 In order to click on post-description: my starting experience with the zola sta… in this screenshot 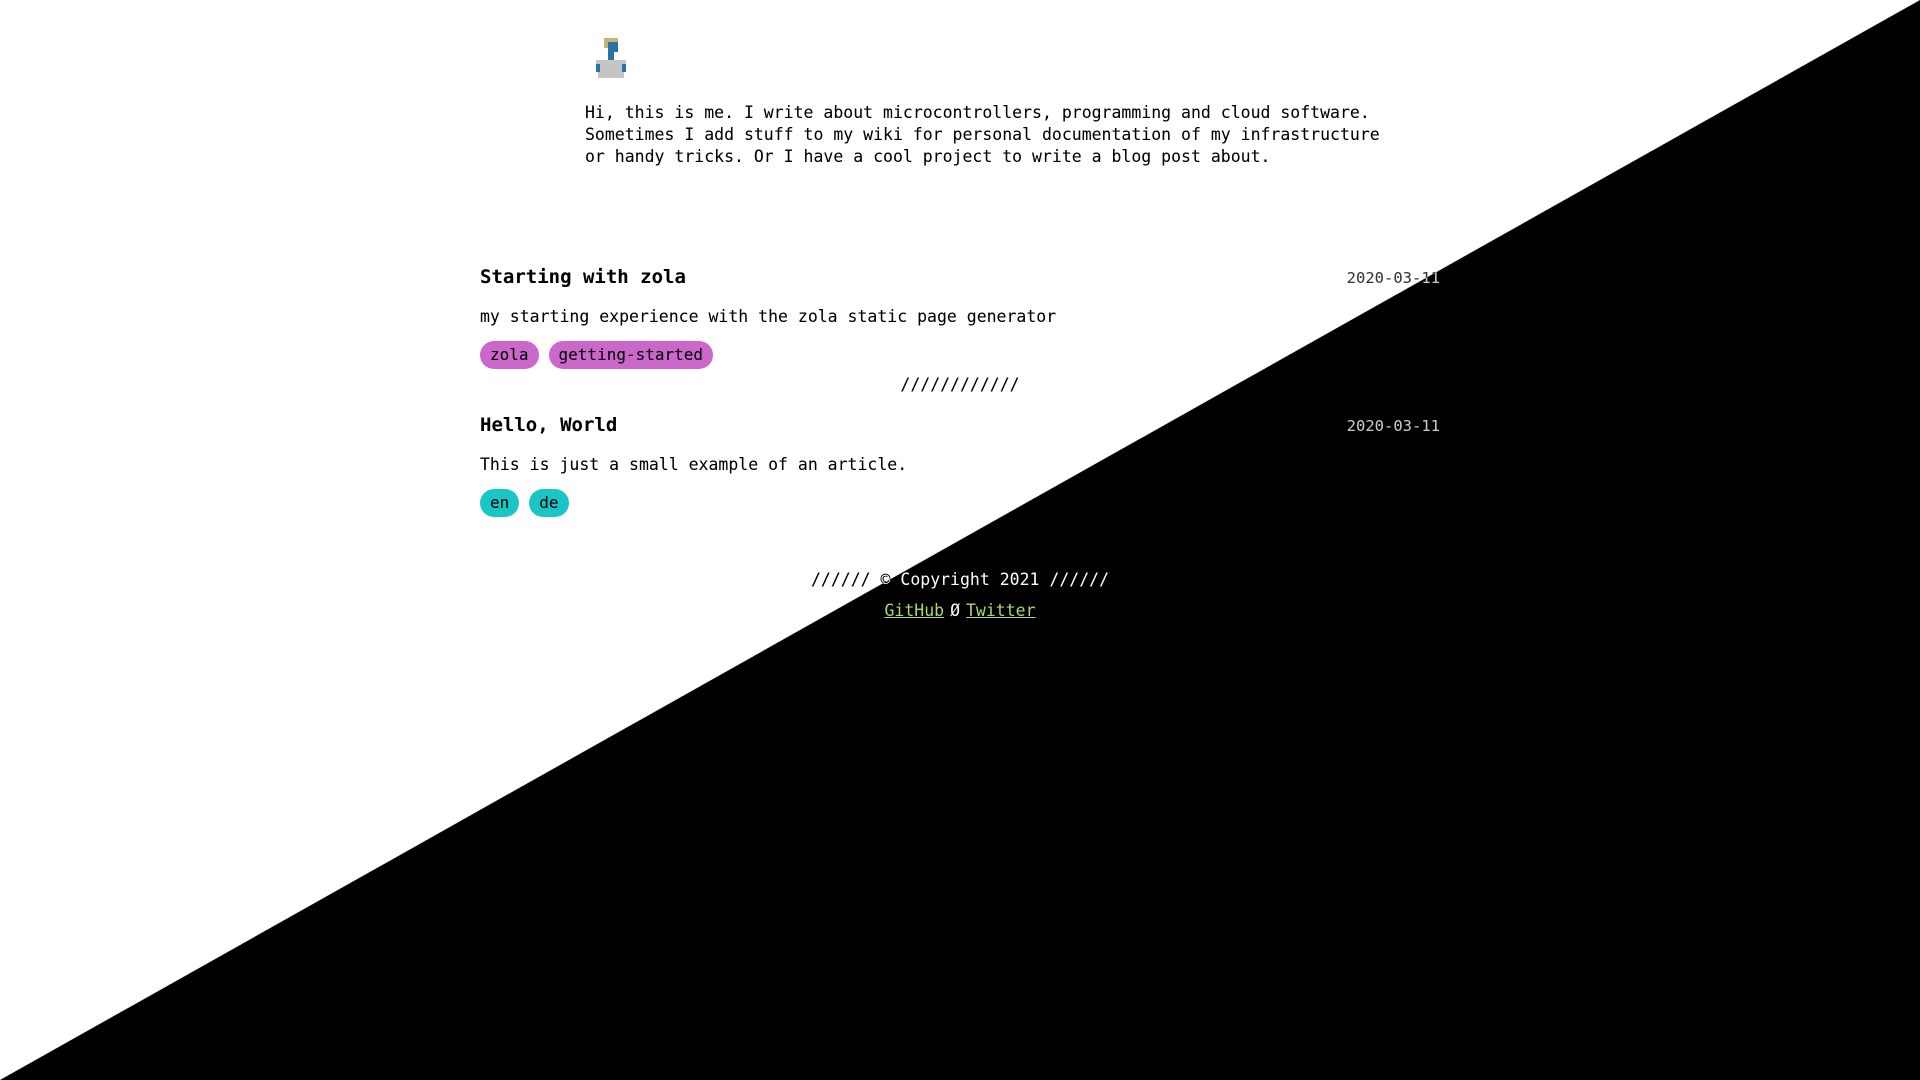, I will do `click(768, 316)`.